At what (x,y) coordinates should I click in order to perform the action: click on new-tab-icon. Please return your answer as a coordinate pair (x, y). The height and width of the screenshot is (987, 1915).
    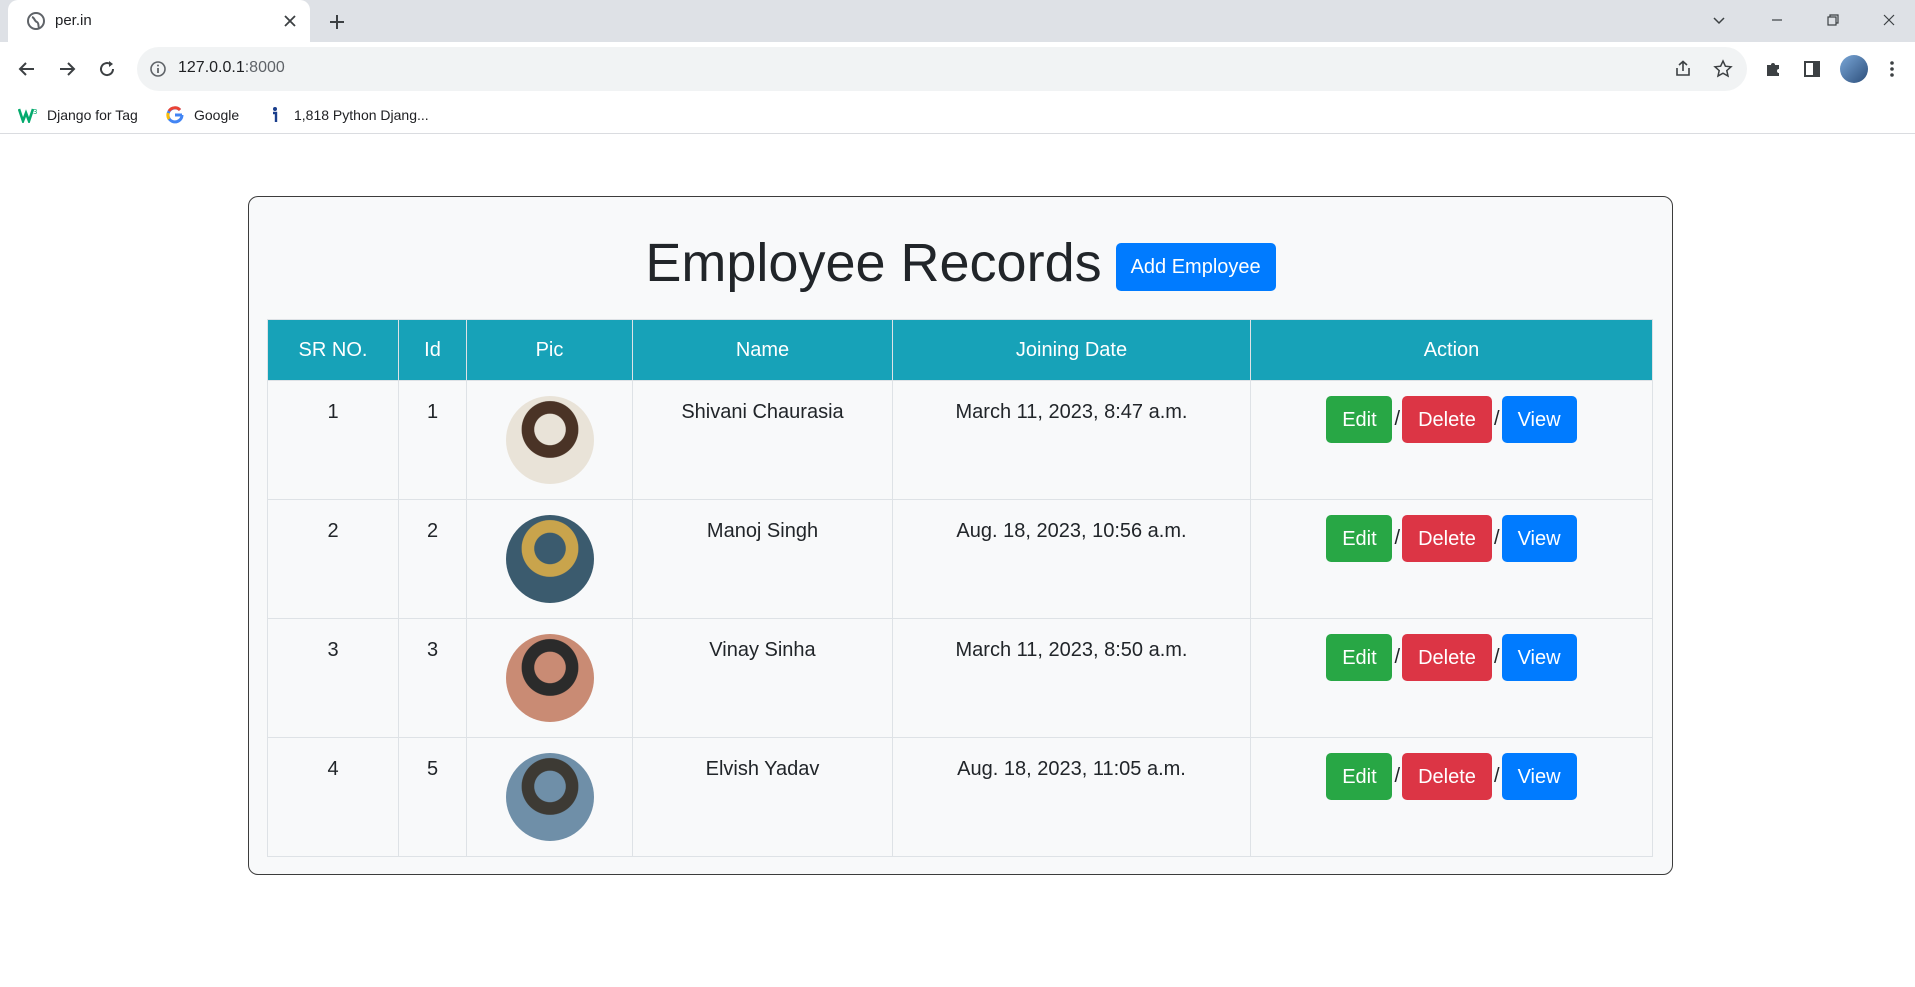
    Looking at the image, I should click on (337, 22).